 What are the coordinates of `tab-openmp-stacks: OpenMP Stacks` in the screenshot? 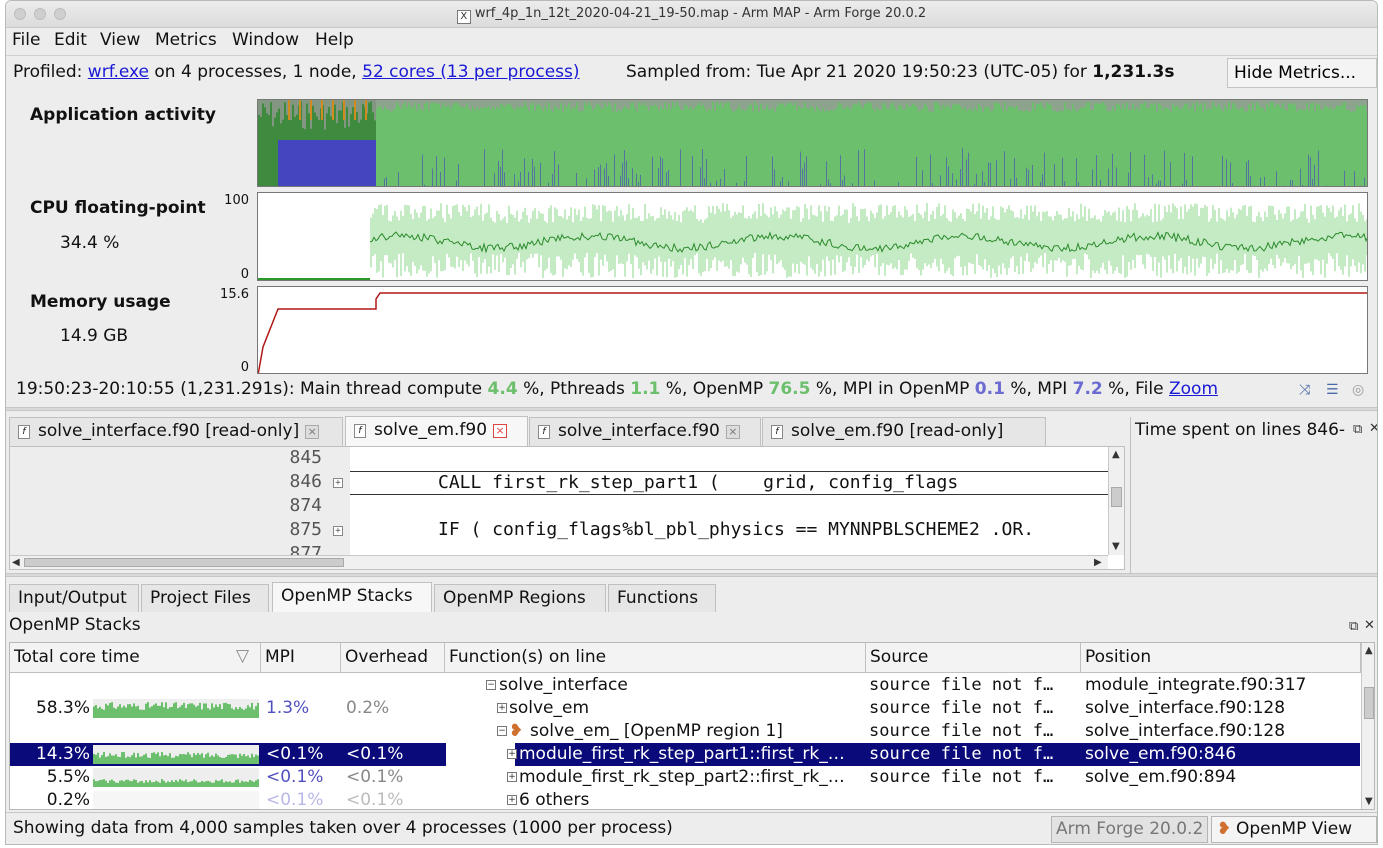 It's located at (352, 597).